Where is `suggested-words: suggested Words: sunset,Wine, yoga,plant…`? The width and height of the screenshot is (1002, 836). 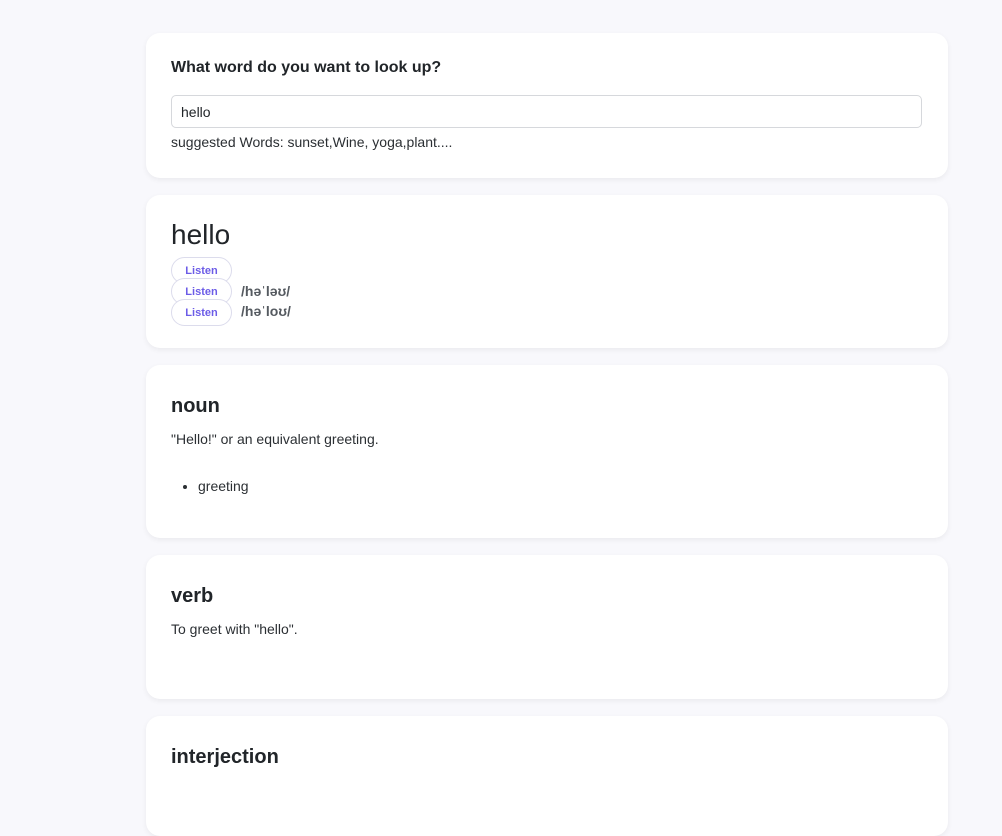 suggested-words: suggested Words: sunset,Wine, yoga,plant… is located at coordinates (312, 142).